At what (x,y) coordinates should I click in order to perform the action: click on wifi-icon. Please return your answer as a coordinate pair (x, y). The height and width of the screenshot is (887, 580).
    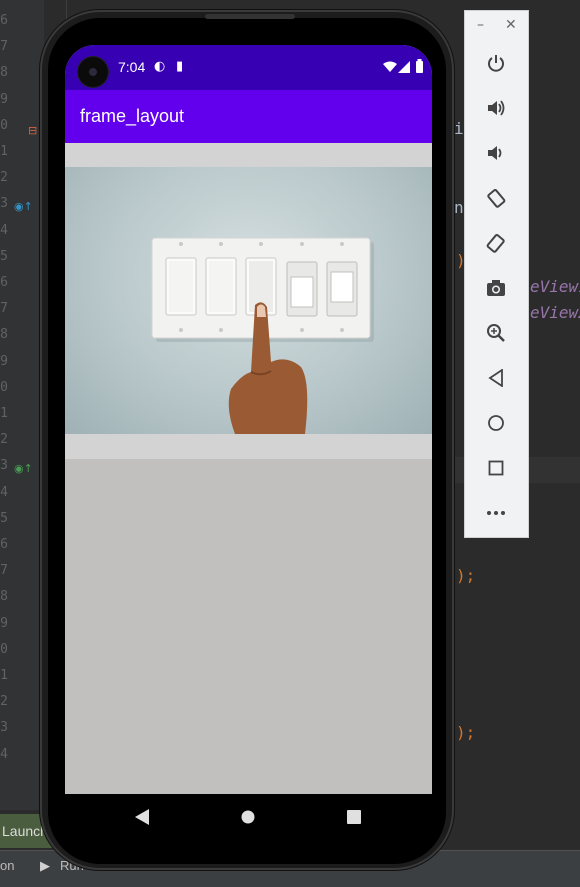
    Looking at the image, I should click on (390, 66).